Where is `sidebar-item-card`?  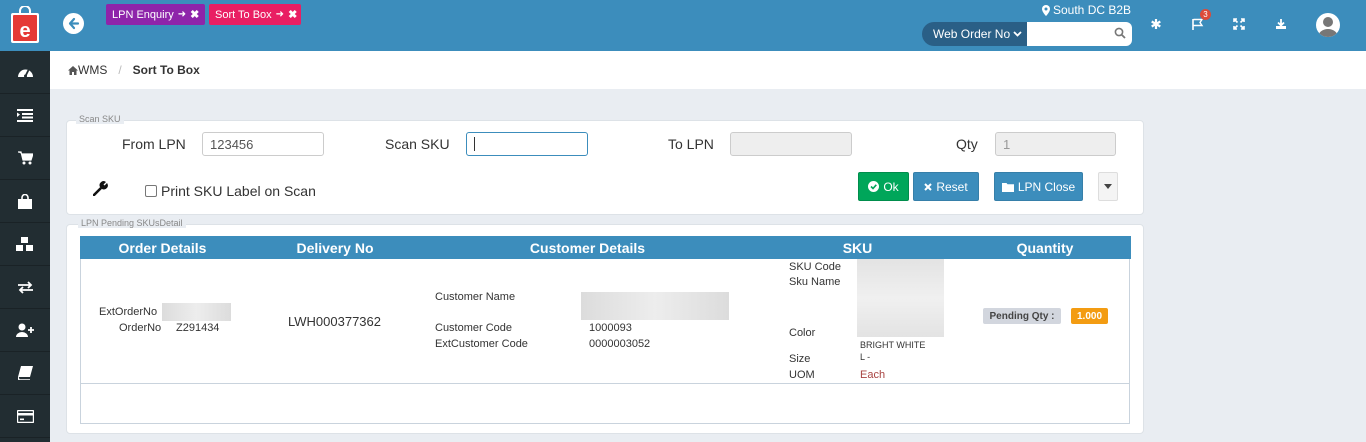
sidebar-item-card is located at coordinates (25, 416).